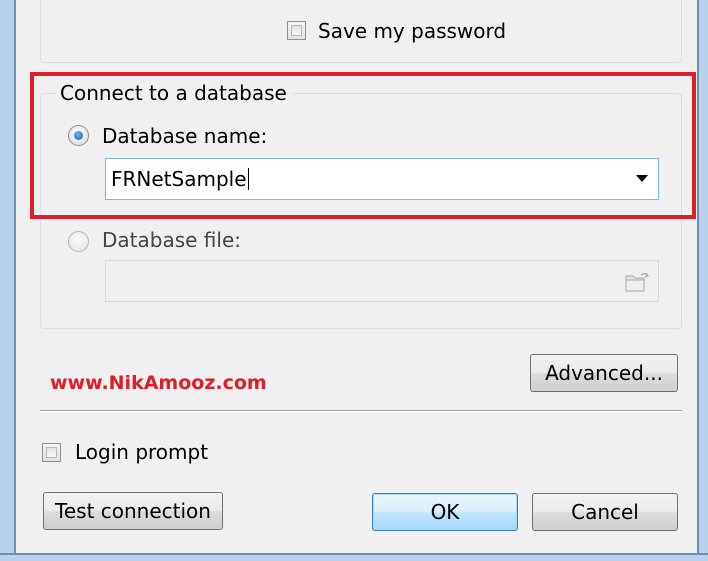  What do you see at coordinates (142, 452) in the screenshot?
I see `login-prompt-label: Login prompt` at bounding box center [142, 452].